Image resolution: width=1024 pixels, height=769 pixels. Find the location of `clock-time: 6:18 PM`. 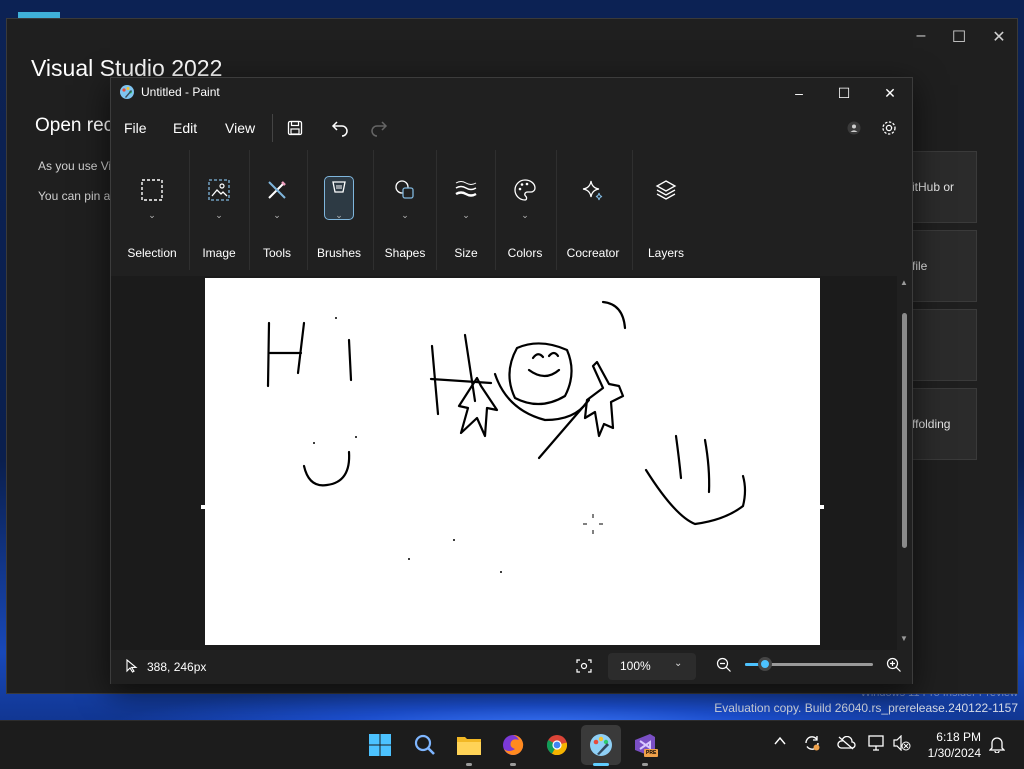

clock-time: 6:18 PM is located at coordinates (958, 737).